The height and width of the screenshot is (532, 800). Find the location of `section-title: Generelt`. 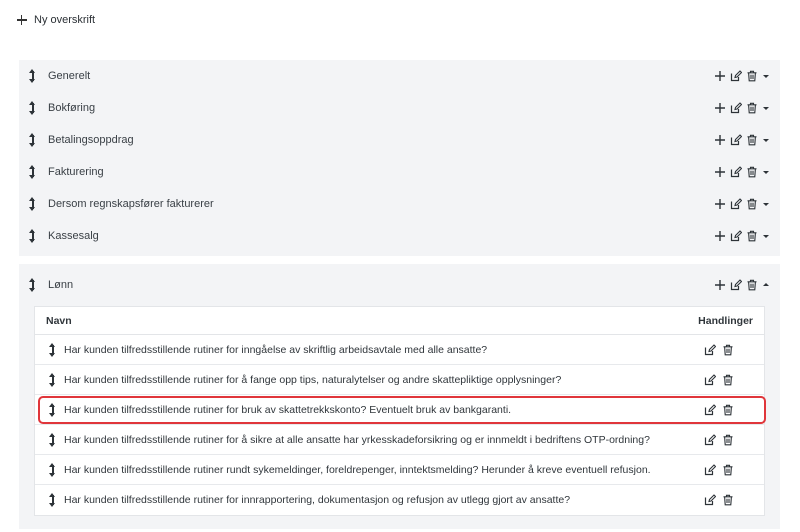

section-title: Generelt is located at coordinates (69, 76).